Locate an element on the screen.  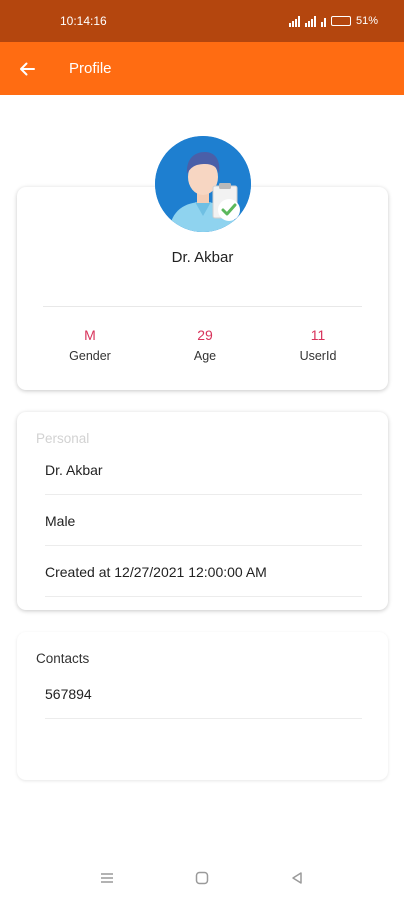
stat-value: M is located at coordinates (90, 335).